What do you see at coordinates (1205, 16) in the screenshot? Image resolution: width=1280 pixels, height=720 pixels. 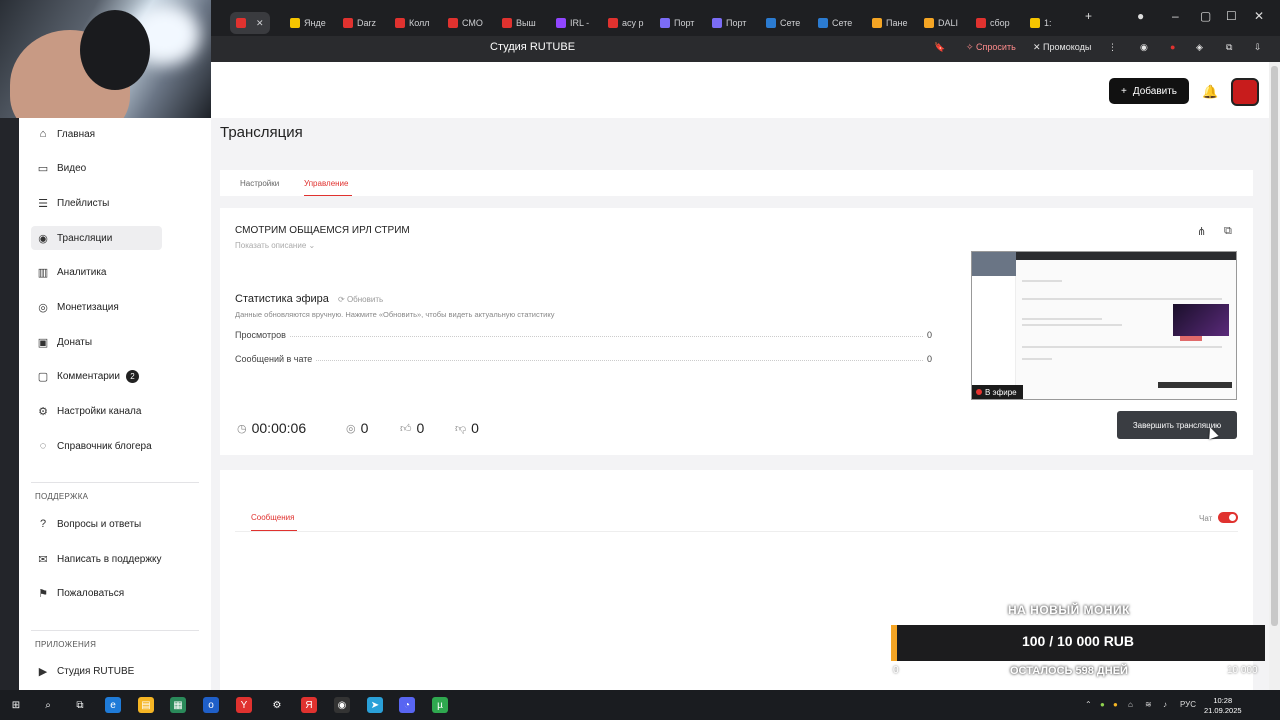 I see `restore-icon: ▢` at bounding box center [1205, 16].